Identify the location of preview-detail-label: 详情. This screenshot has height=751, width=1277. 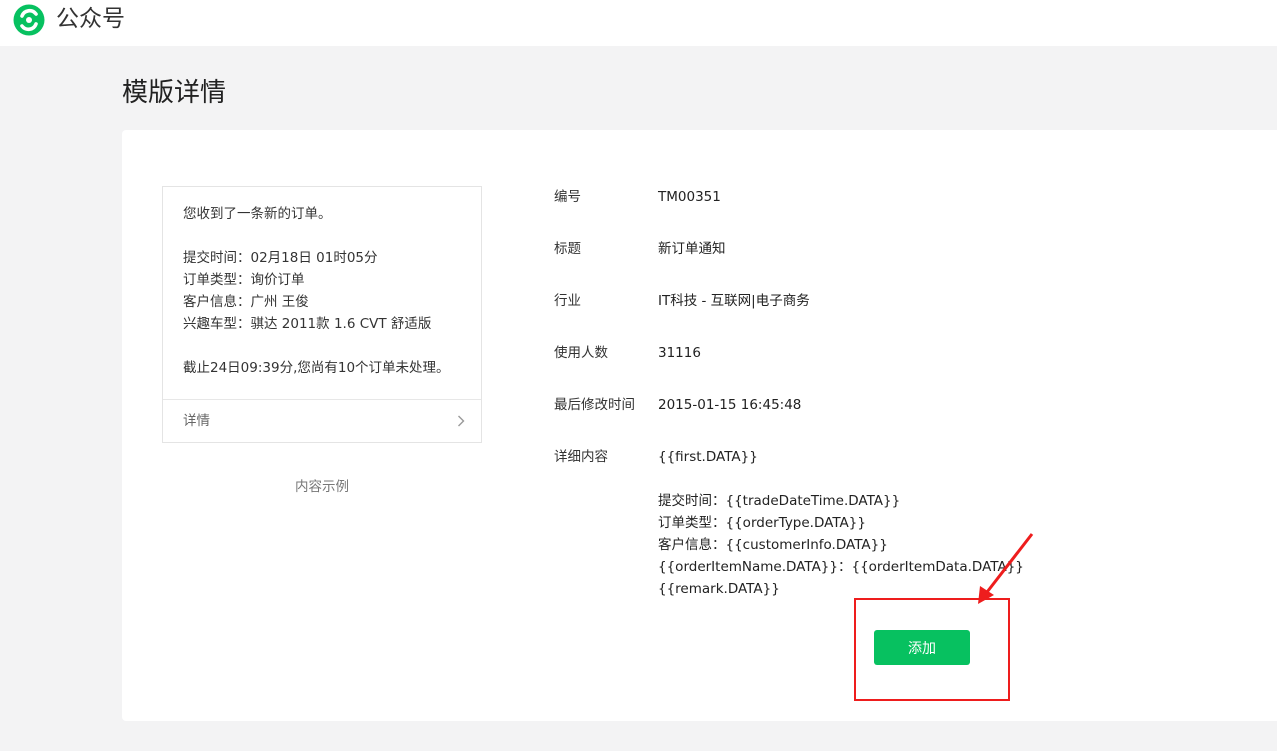
(196, 421).